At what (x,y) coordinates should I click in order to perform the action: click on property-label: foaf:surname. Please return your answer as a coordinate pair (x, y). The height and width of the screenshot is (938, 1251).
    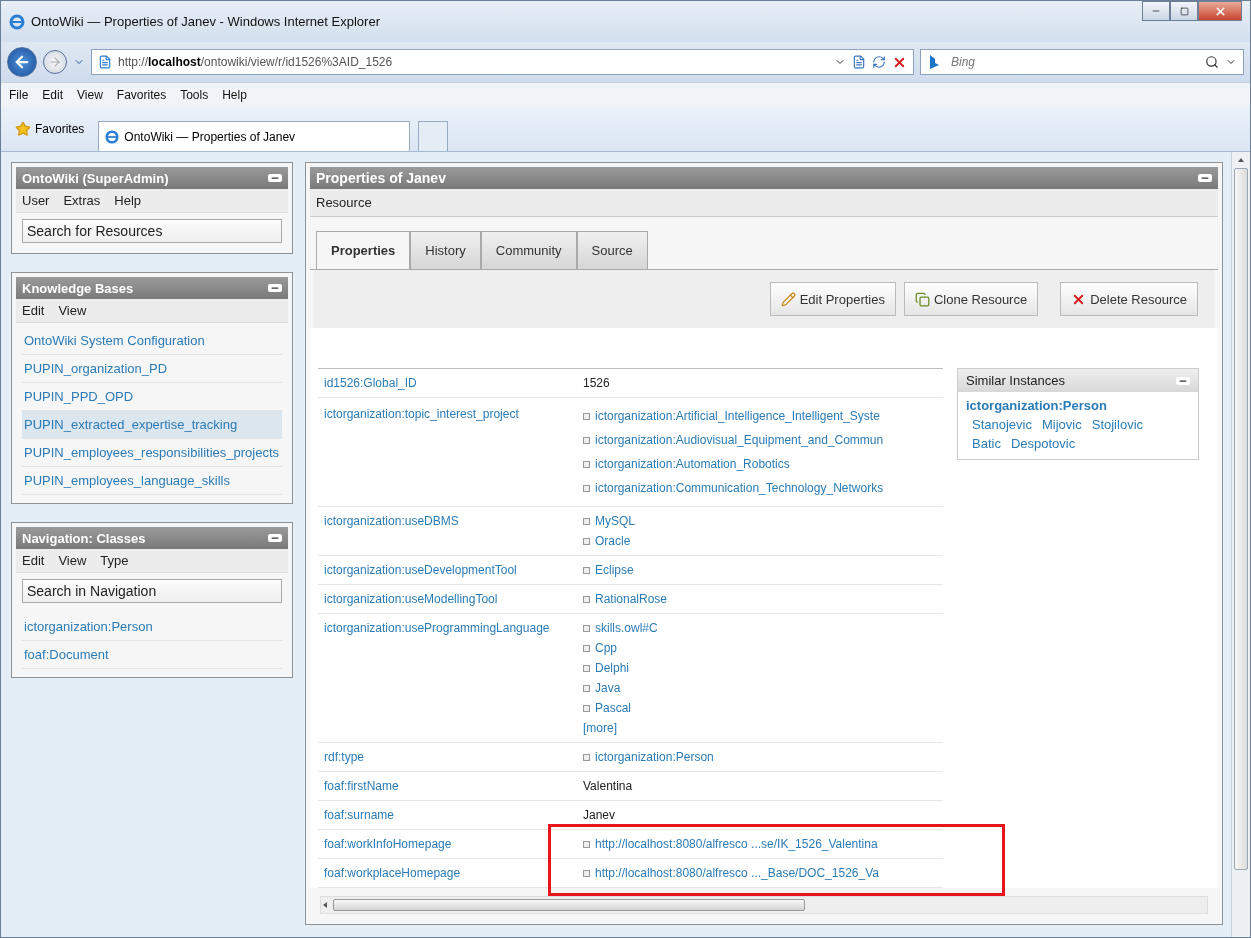
    Looking at the image, I should click on (450, 815).